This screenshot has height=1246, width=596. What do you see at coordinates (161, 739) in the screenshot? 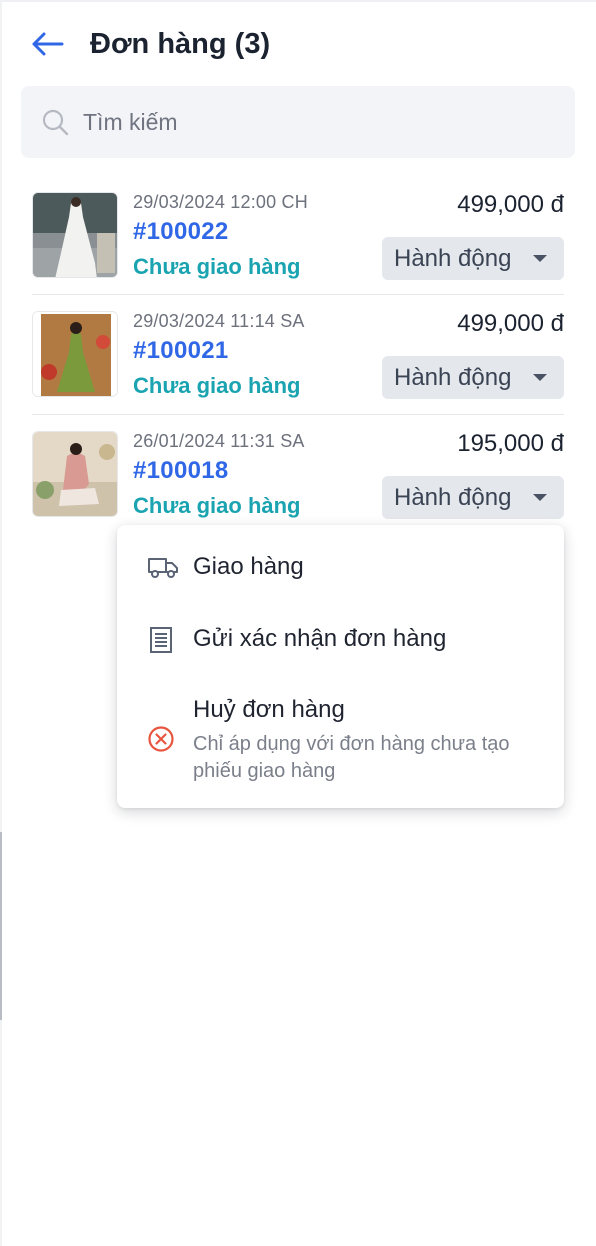
I see `cancel-circle-icon` at bounding box center [161, 739].